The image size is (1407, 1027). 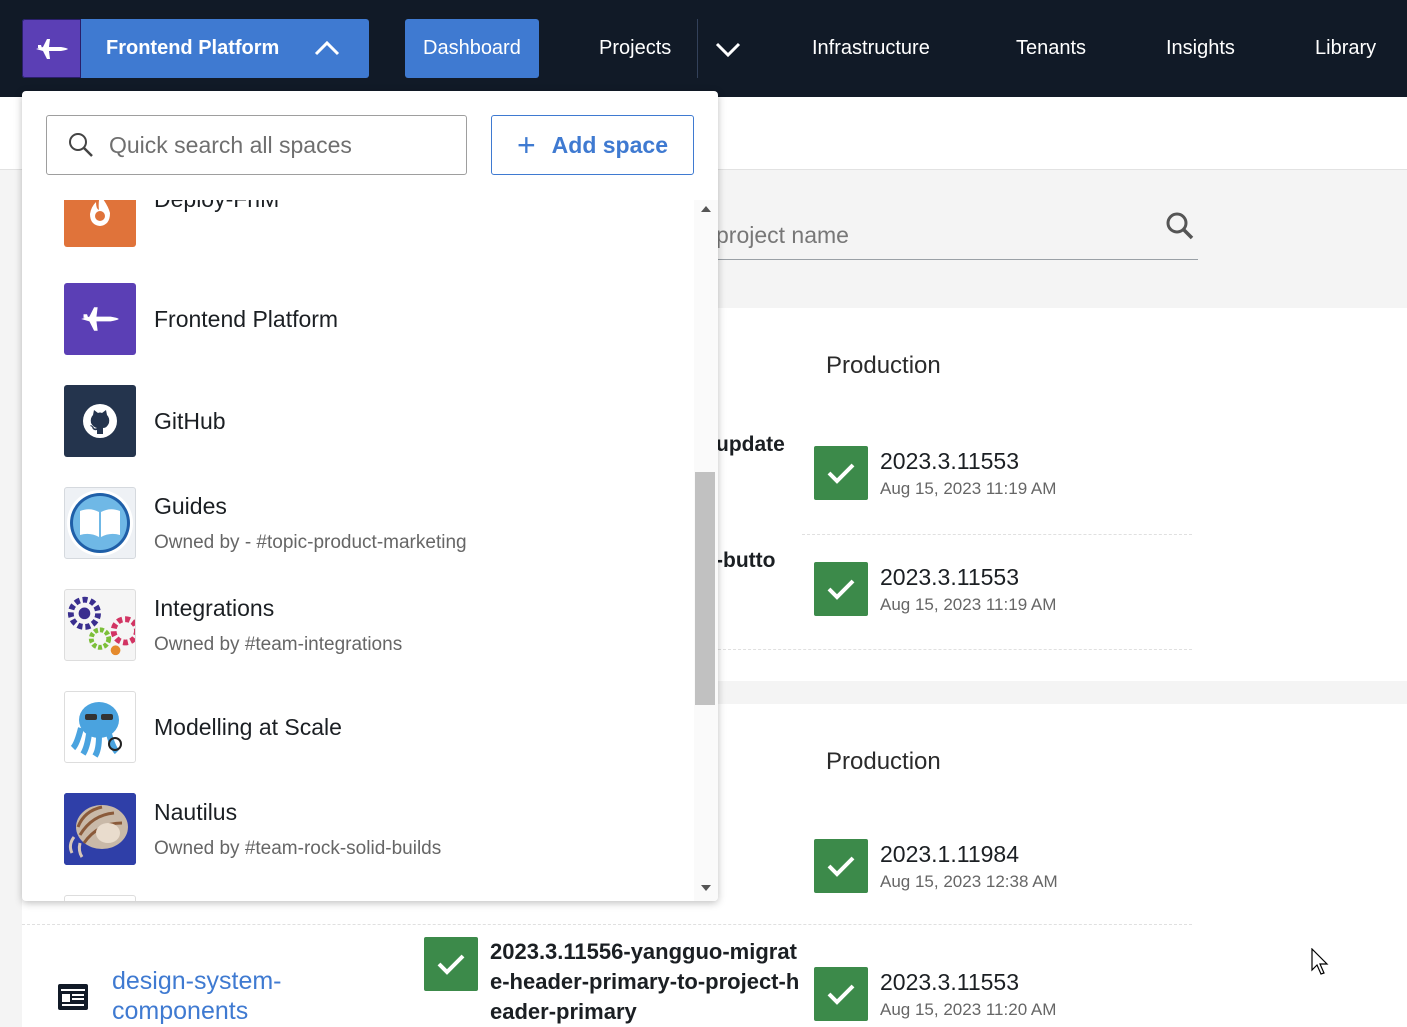 I want to click on space-switcher-button: Frontend Platform, so click(x=195, y=48).